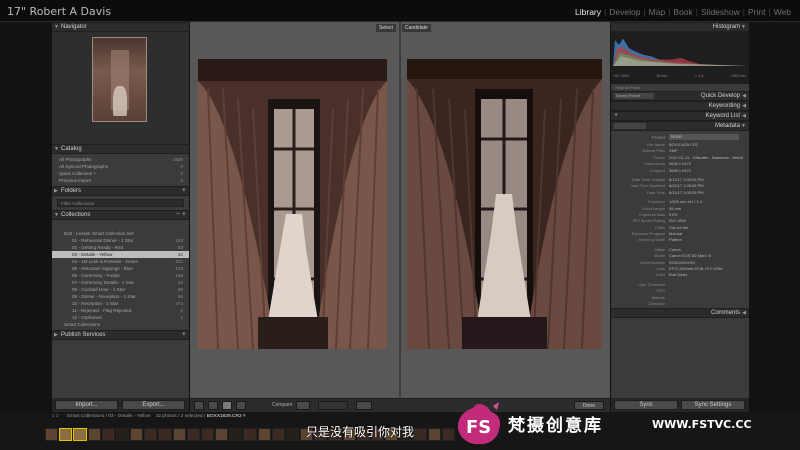 Image resolution: width=800 pixels, height=450 pixels. What do you see at coordinates (680, 116) in the screenshot?
I see `keyword-list-header: + Keyword List ◀` at bounding box center [680, 116].